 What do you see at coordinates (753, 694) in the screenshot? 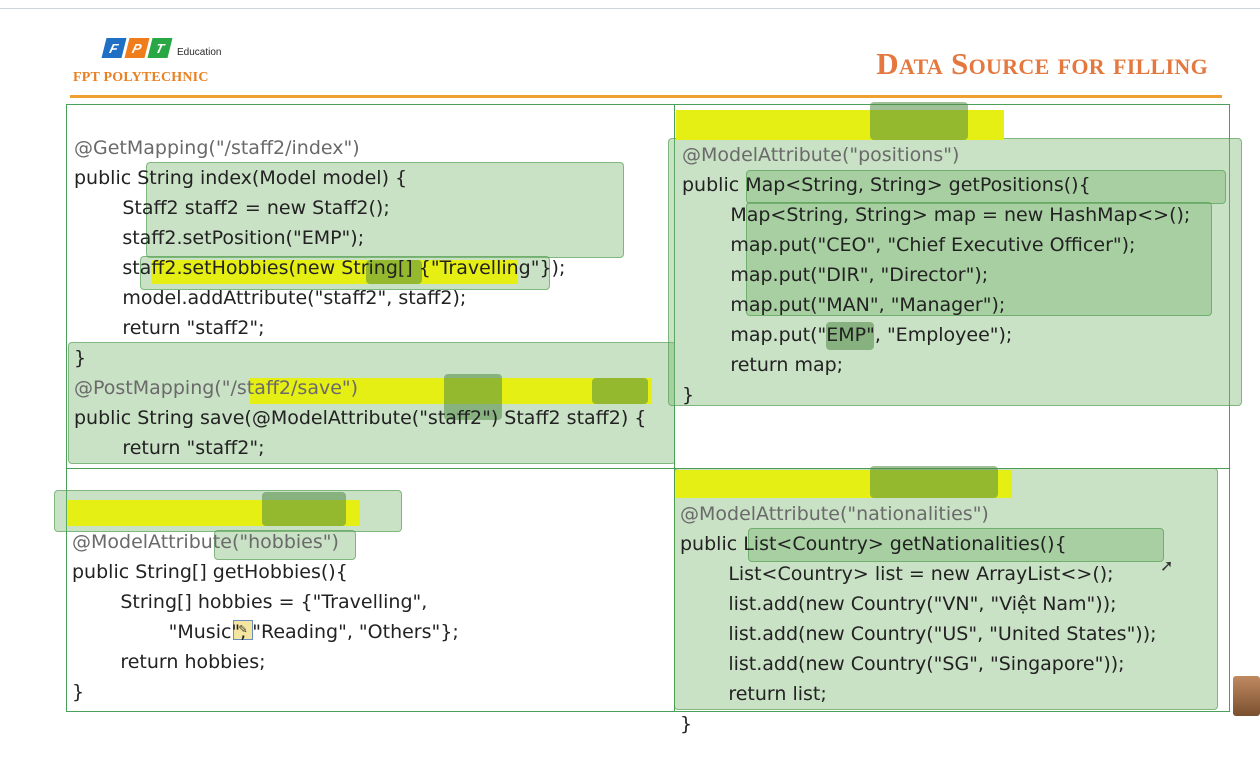
I see `code-line: return list;` at bounding box center [753, 694].